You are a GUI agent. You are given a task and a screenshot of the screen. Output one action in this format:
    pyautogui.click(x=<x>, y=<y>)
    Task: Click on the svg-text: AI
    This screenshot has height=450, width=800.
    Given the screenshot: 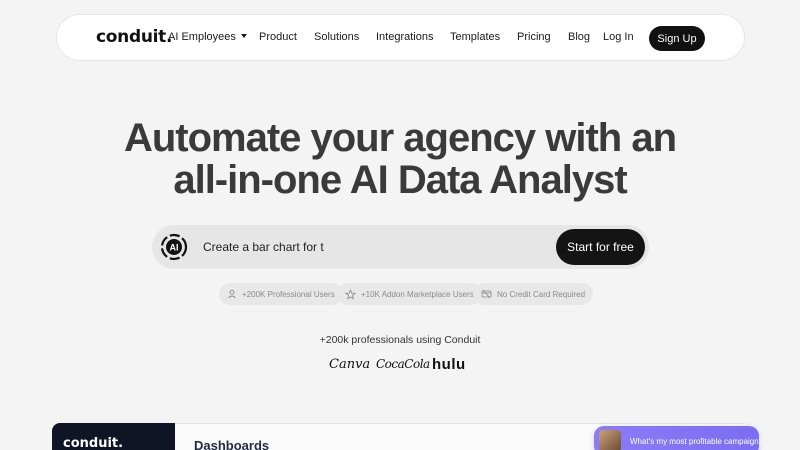 What is the action you would take?
    pyautogui.click(x=174, y=248)
    